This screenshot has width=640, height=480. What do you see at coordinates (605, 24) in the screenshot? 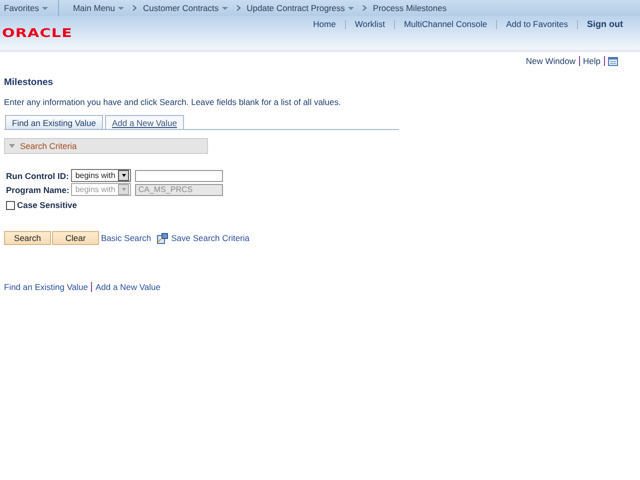
I see `header-link: Sign out` at bounding box center [605, 24].